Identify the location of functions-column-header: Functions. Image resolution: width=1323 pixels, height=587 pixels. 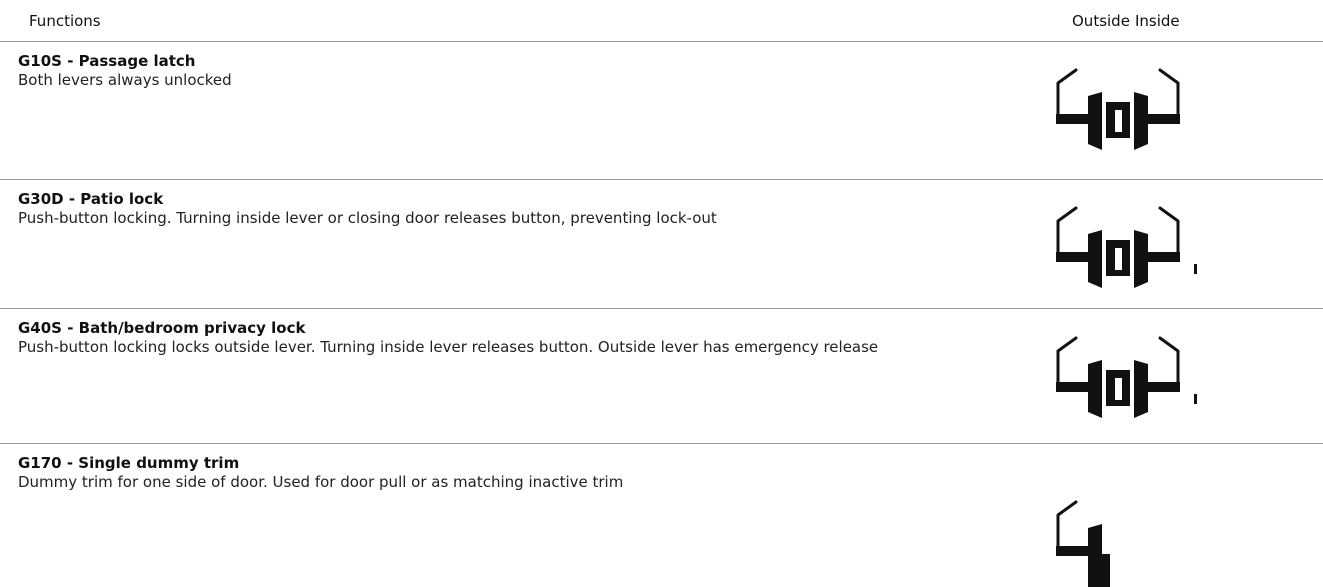
(65, 21).